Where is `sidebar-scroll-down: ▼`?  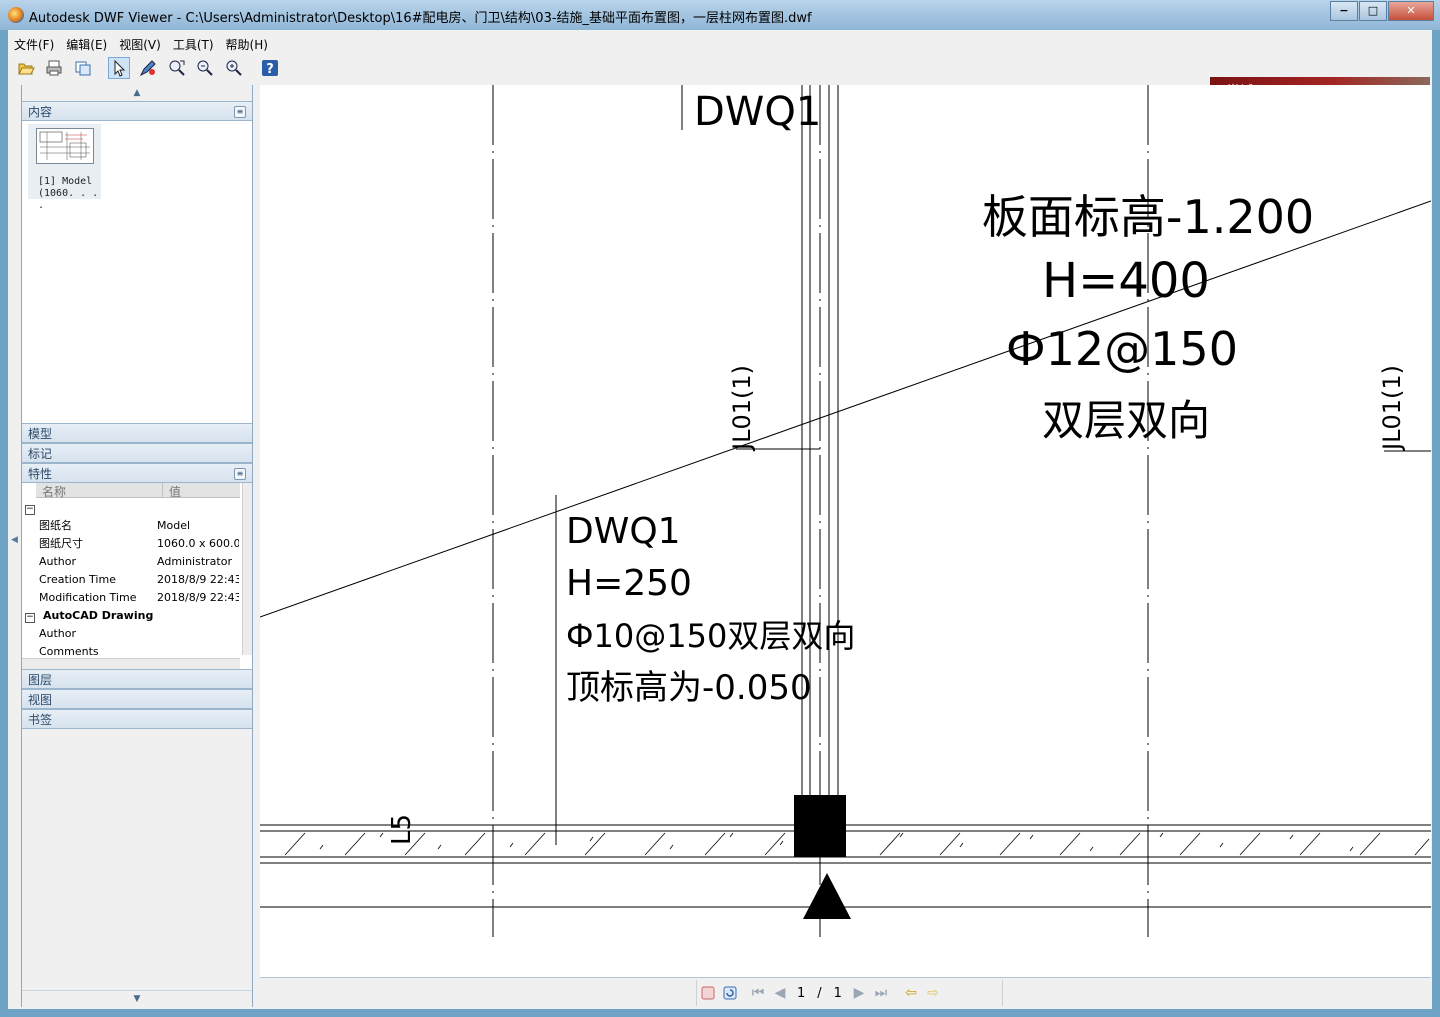 sidebar-scroll-down: ▼ is located at coordinates (137, 998).